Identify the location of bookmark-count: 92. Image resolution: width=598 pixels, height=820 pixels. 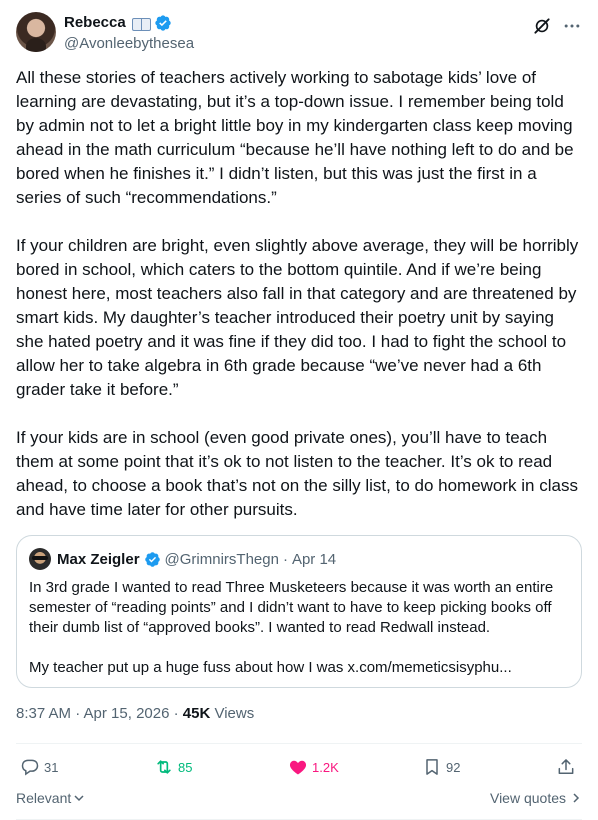
(453, 767).